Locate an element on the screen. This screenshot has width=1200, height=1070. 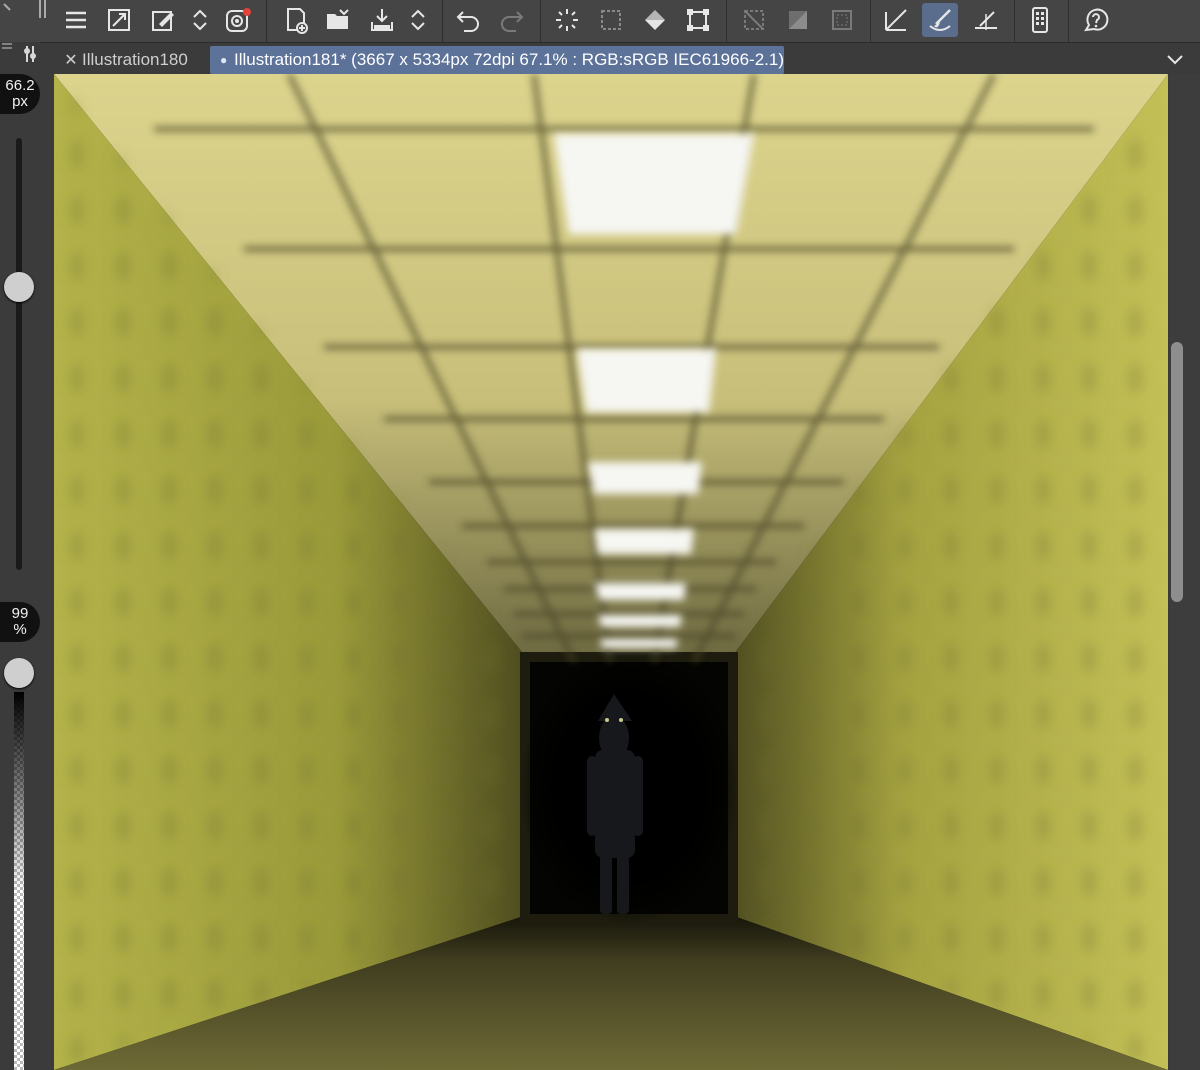
help-icon is located at coordinates (1096, 20).